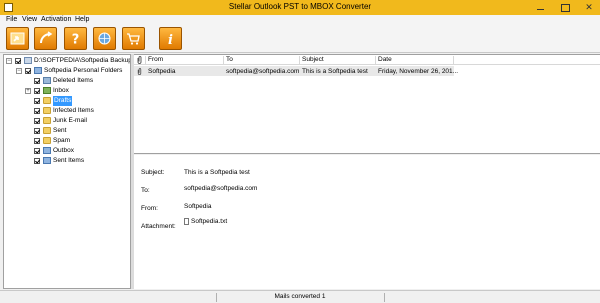 Image resolution: width=600 pixels, height=303 pixels. Describe the element at coordinates (186, 221) in the screenshot. I see `text-file-icon` at that location.